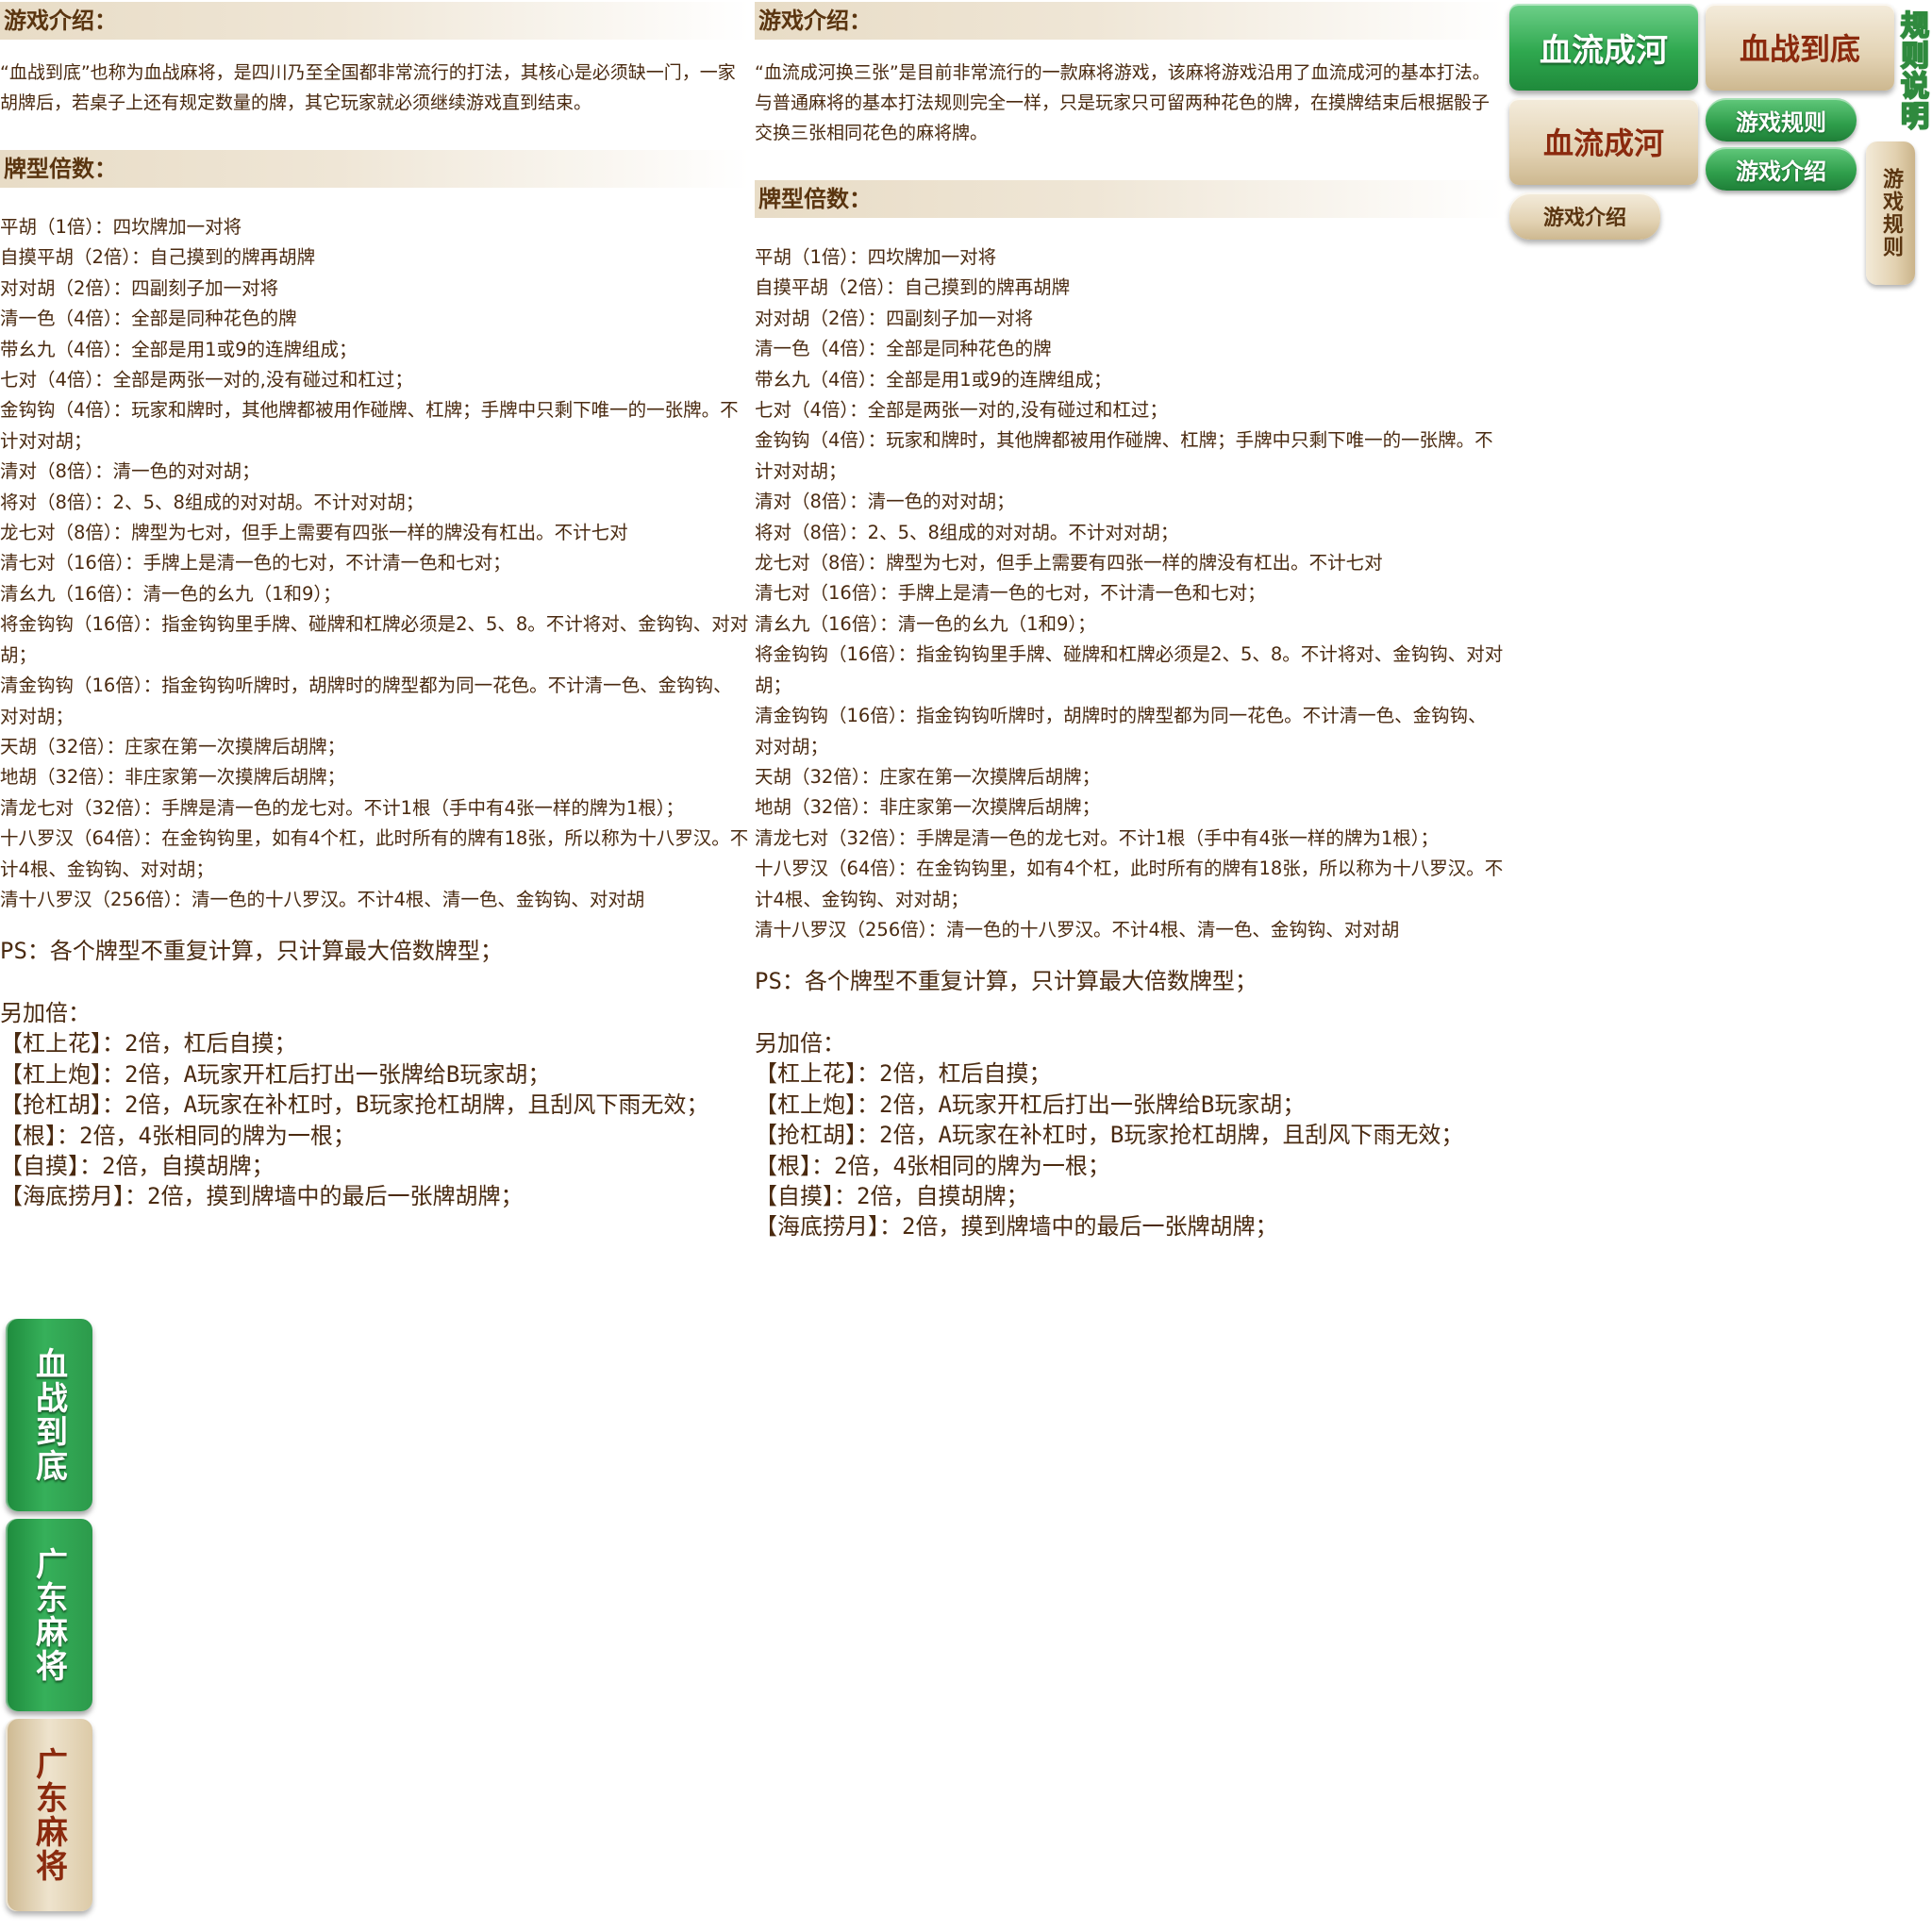  I want to click on side-tab-guangdong-active: 广东麻将, so click(49, 1615).